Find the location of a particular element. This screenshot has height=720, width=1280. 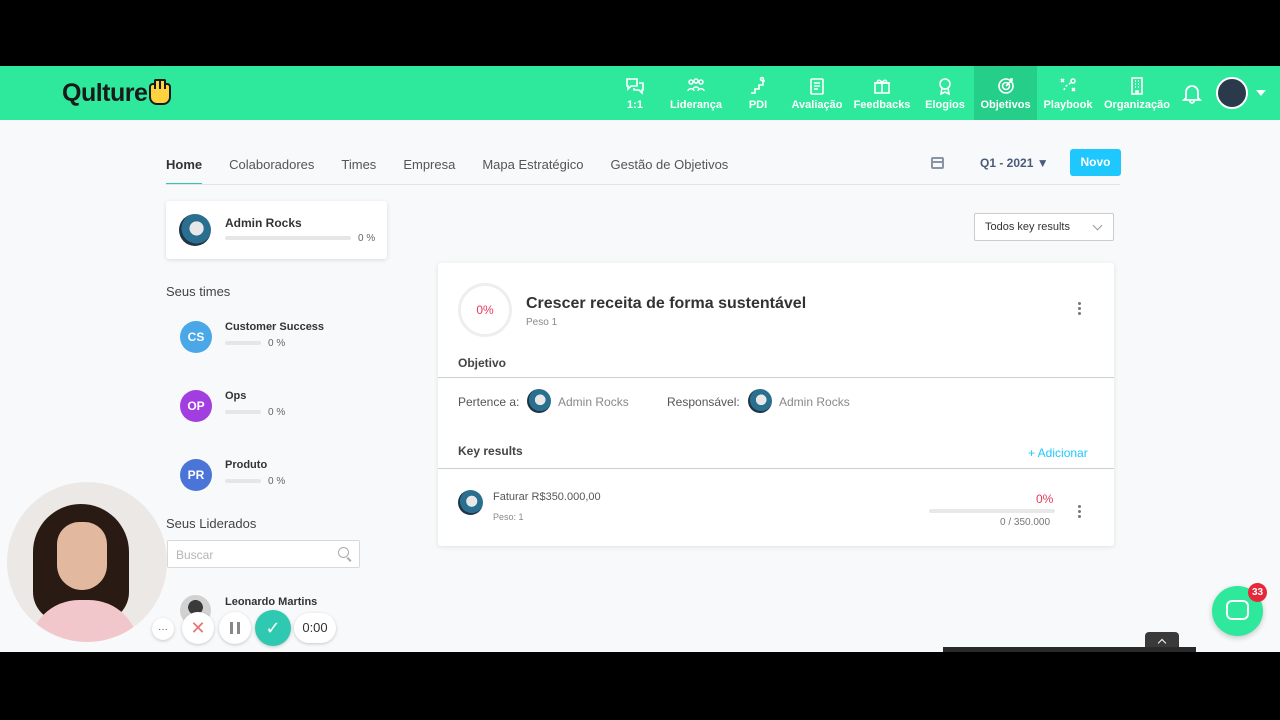

objective-title: Crescer receita de forma sustentável is located at coordinates (666, 304).